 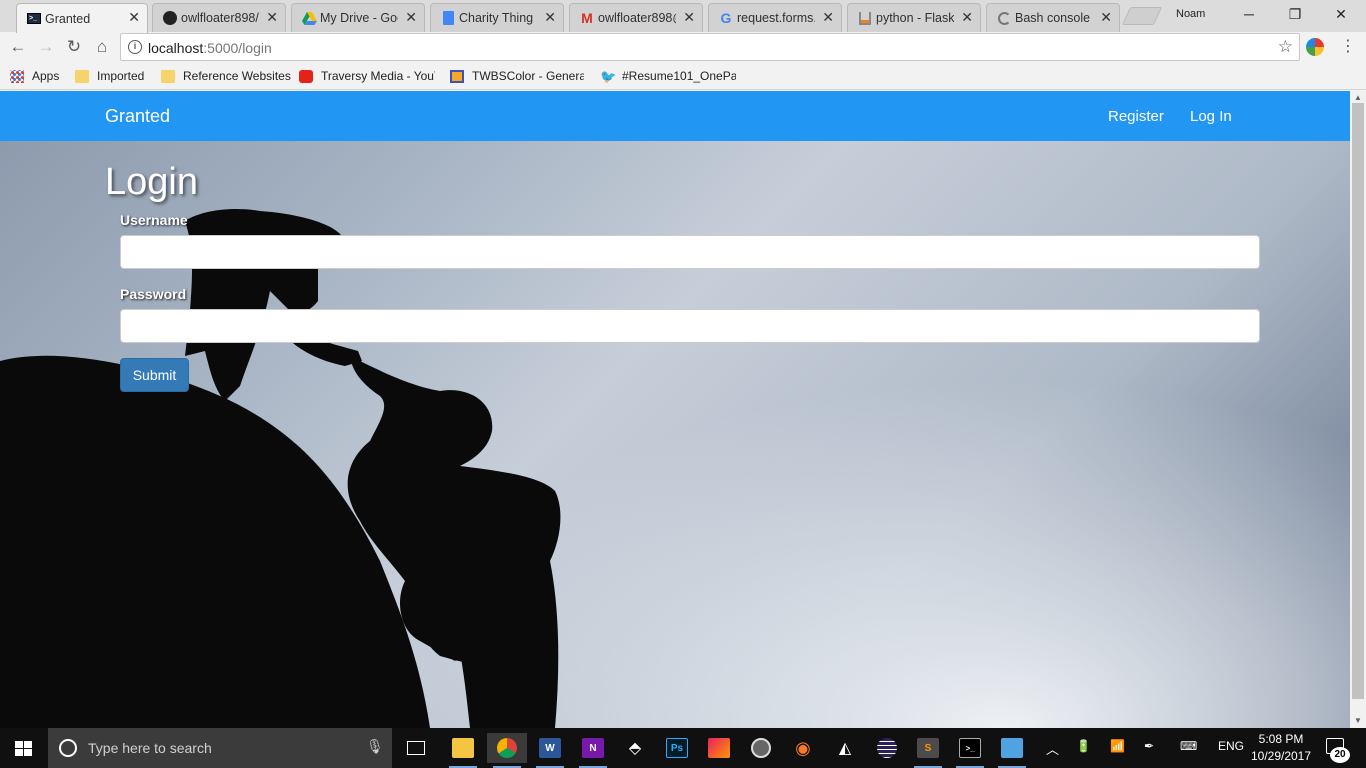 I want to click on page-scrollbar: ▲ ▼, so click(x=1358, y=409).